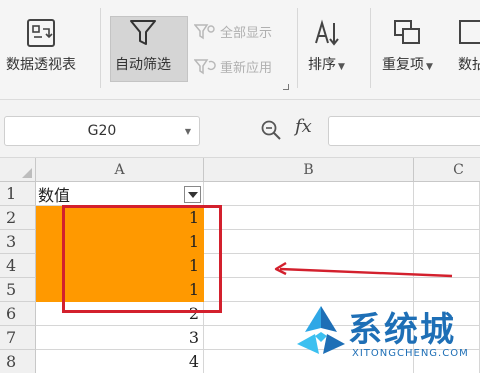 The height and width of the screenshot is (373, 480). Describe the element at coordinates (404, 131) in the screenshot. I see `formula-input` at that location.